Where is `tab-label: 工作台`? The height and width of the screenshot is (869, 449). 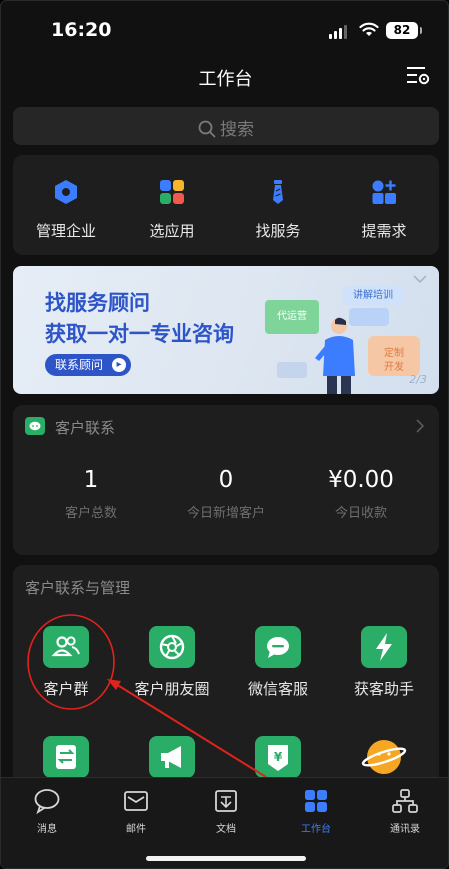 tab-label: 工作台 is located at coordinates (316, 829).